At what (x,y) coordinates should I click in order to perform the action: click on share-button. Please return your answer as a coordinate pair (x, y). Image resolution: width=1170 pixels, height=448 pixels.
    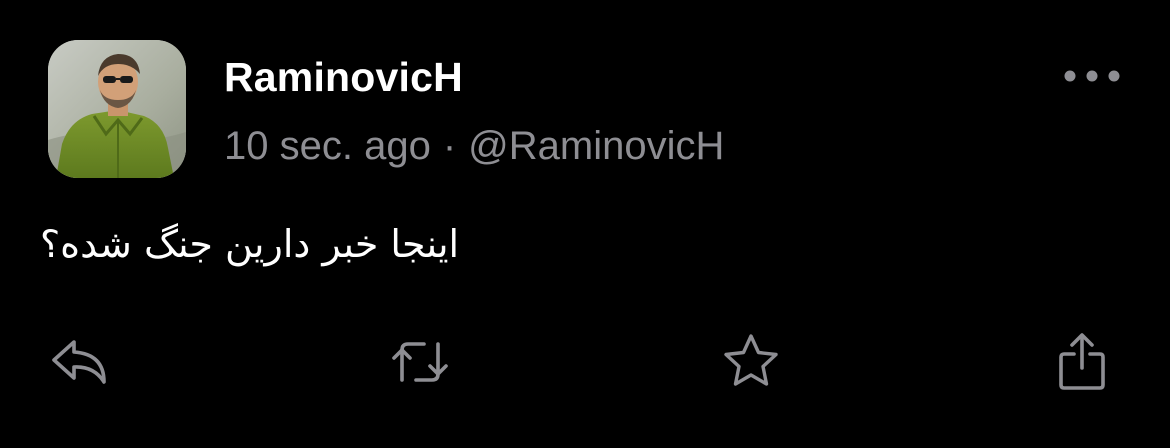
    Looking at the image, I should click on (1082, 362).